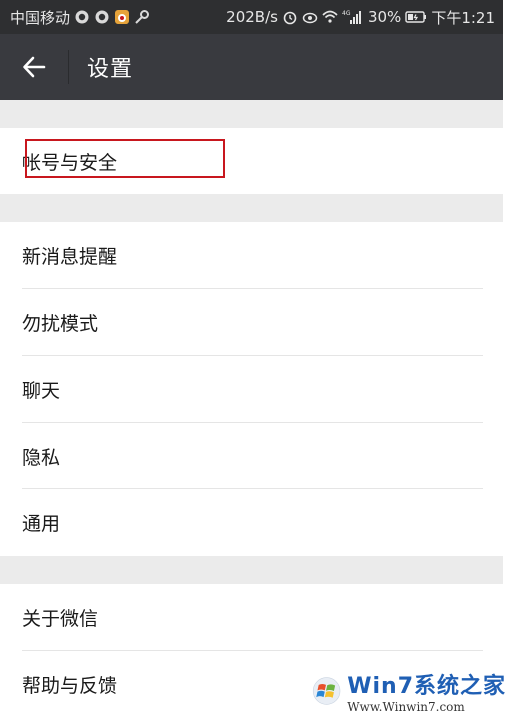 Image resolution: width=509 pixels, height=718 pixels. I want to click on status-bar: 中国移动 202B/s 4G 30% 下午1:21, so click(251, 17).